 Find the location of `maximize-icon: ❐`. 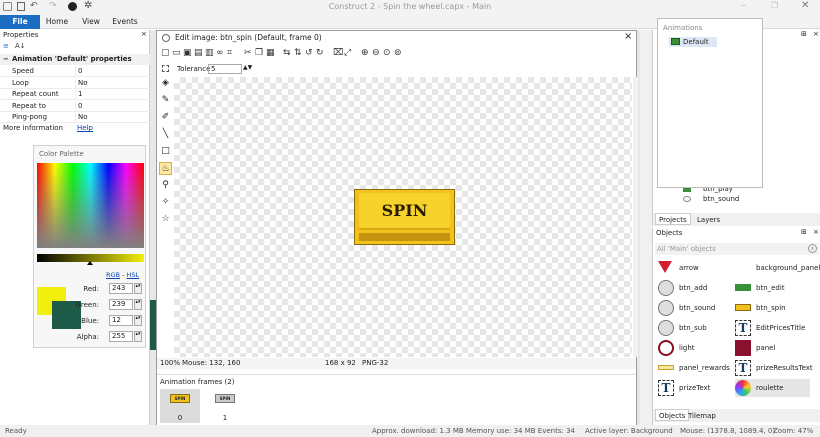

maximize-icon: ❐ is located at coordinates (774, 5).